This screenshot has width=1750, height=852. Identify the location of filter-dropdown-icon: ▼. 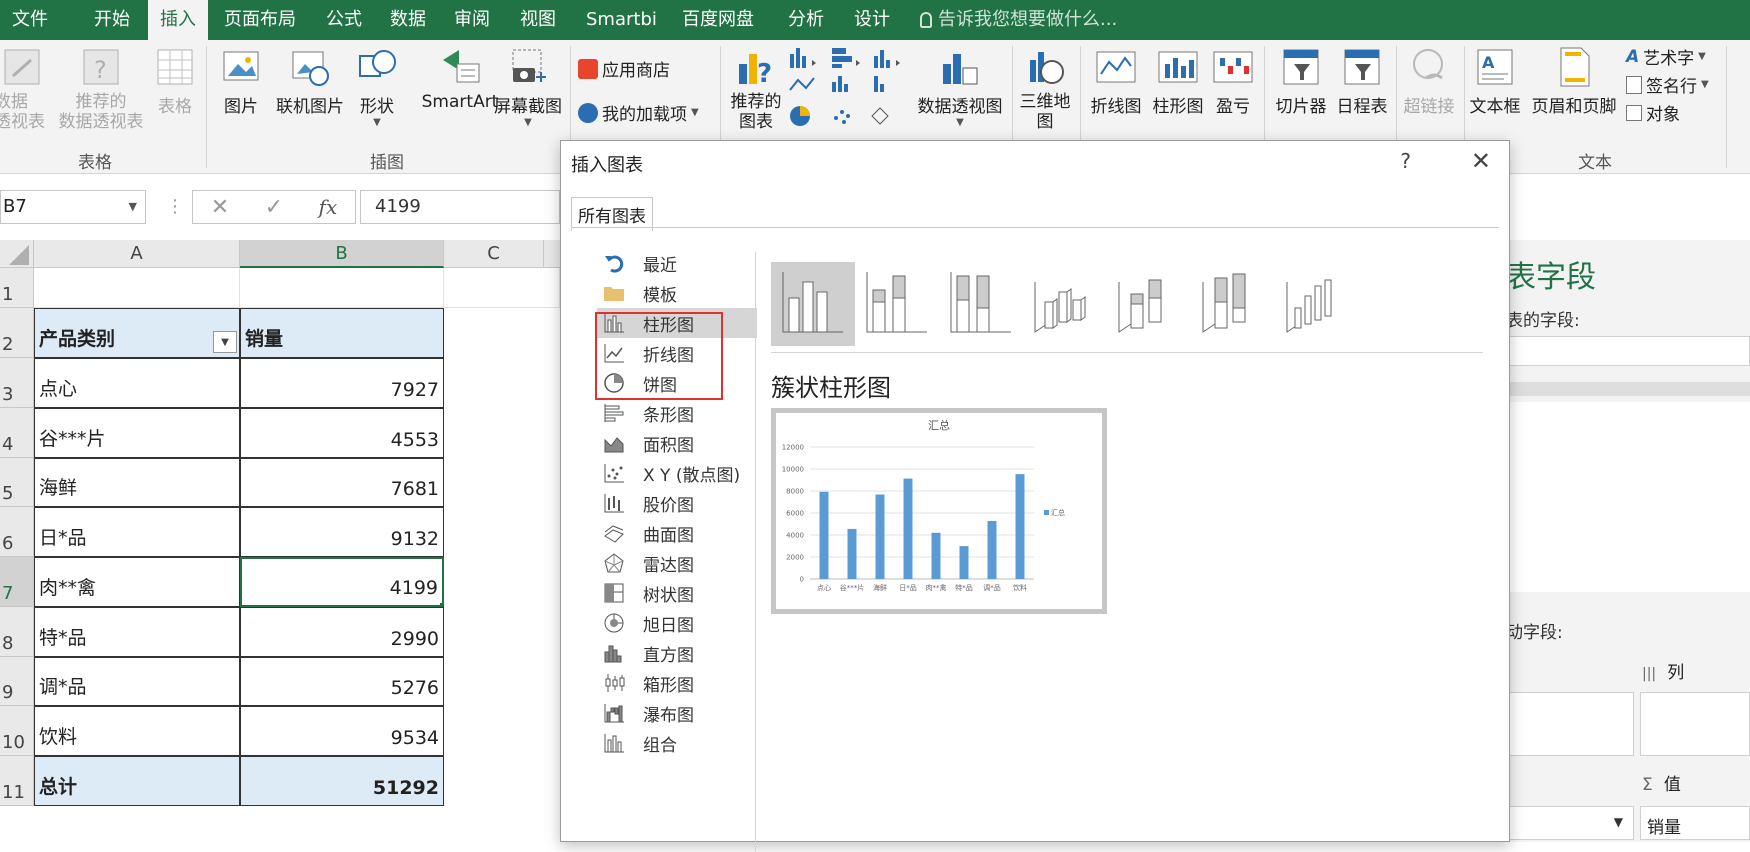
(225, 342).